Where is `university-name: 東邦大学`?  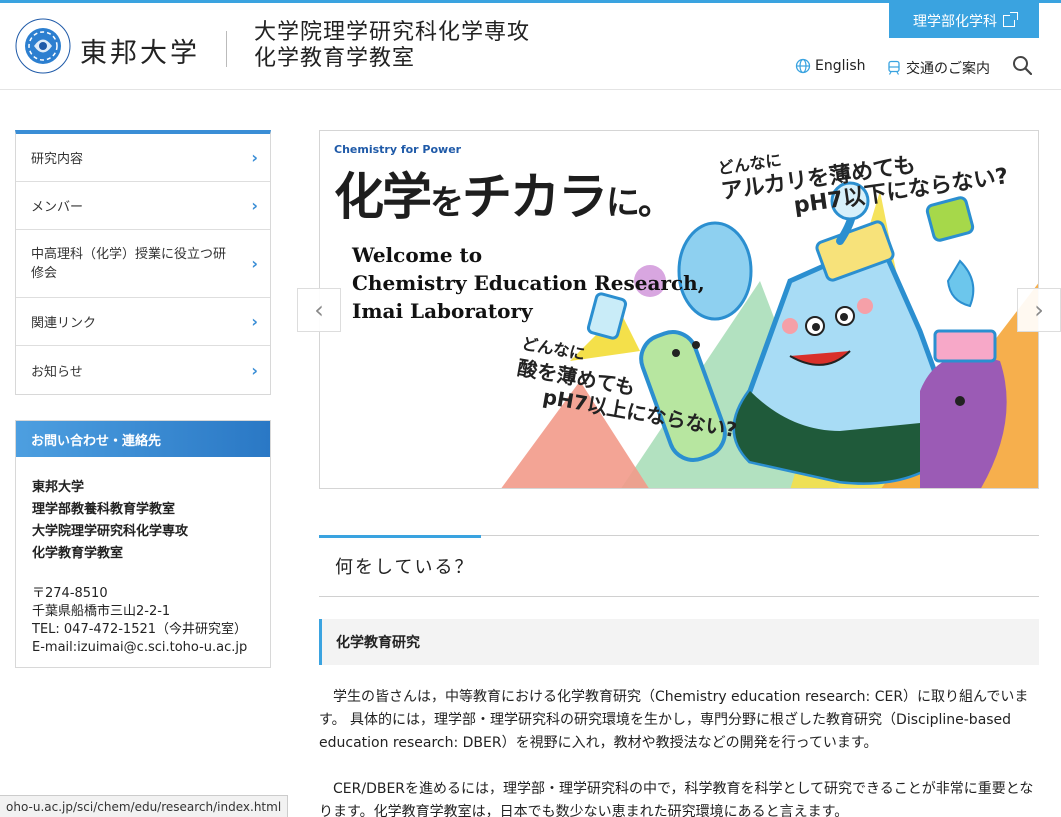 university-name: 東邦大学 is located at coordinates (140, 50).